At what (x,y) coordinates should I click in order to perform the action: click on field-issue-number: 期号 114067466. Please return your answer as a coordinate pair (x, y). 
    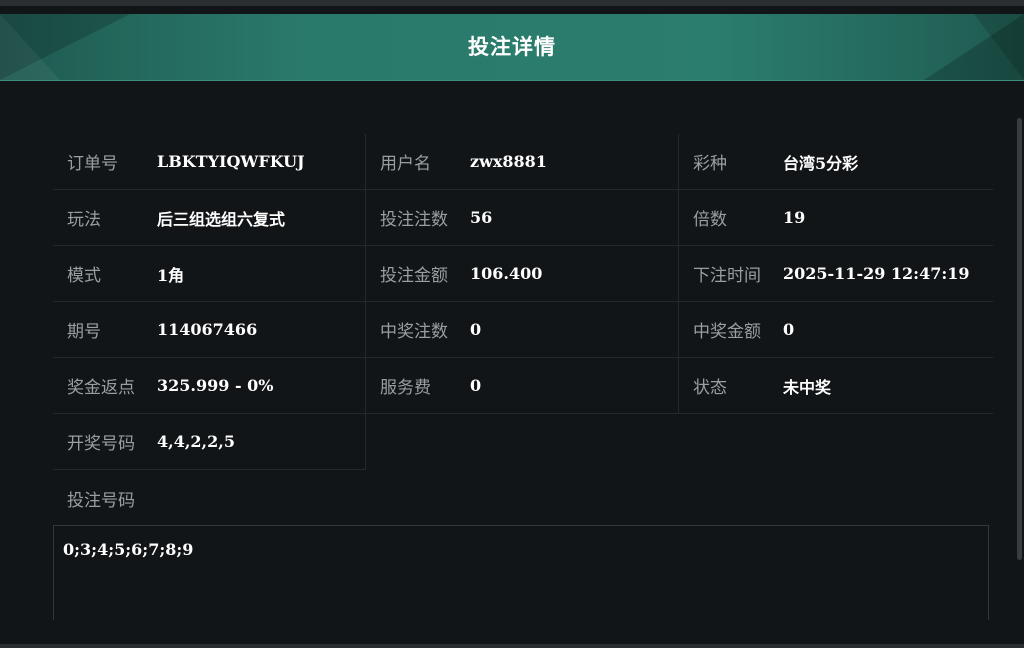
    Looking at the image, I should click on (209, 330).